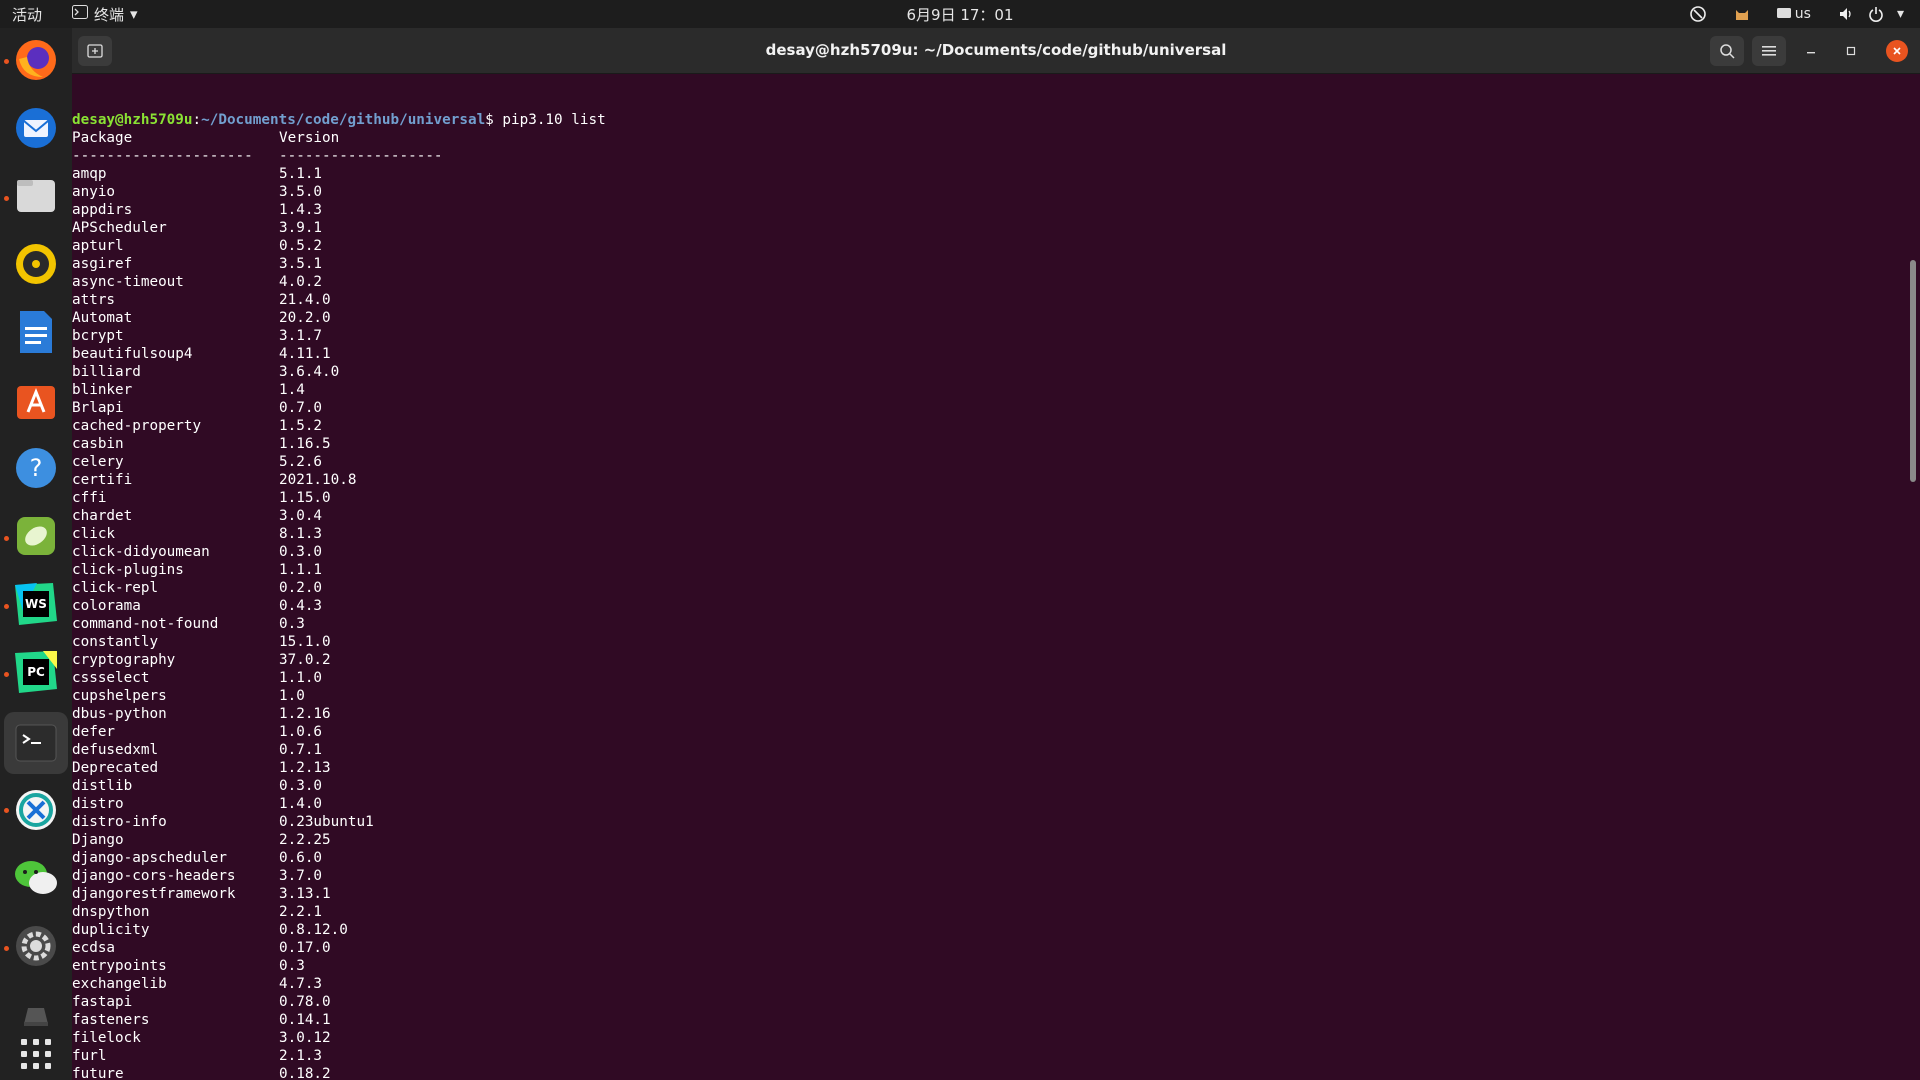 Image resolution: width=1920 pixels, height=1080 pixels. I want to click on minimize-button, so click(1811, 51).